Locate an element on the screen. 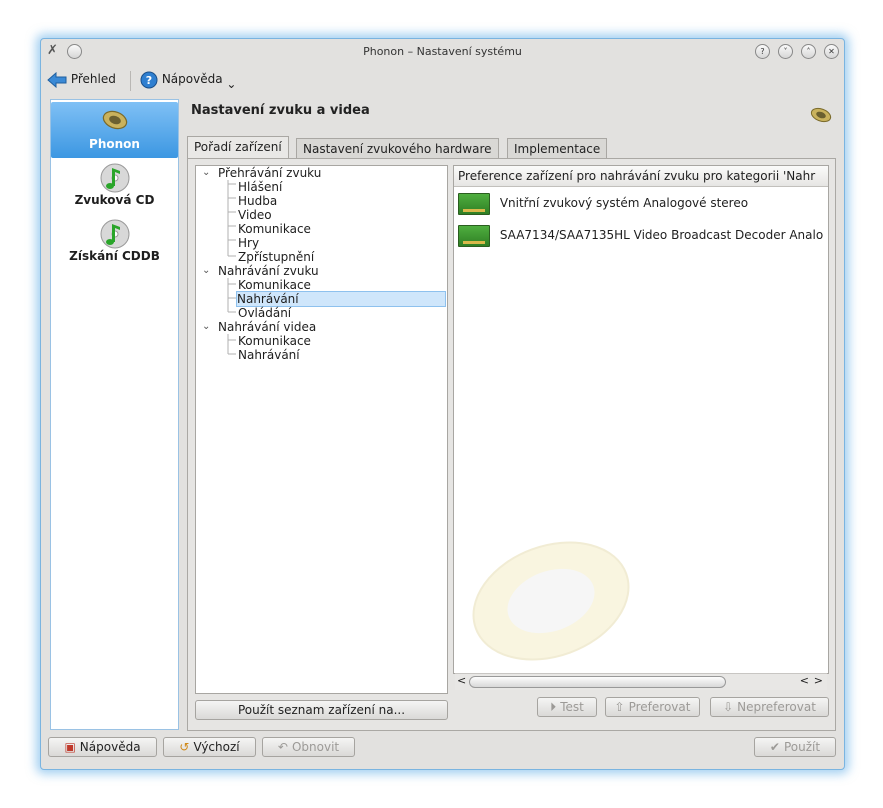  help-menu-button: ? Nápověda ⌄ is located at coordinates (188, 80).